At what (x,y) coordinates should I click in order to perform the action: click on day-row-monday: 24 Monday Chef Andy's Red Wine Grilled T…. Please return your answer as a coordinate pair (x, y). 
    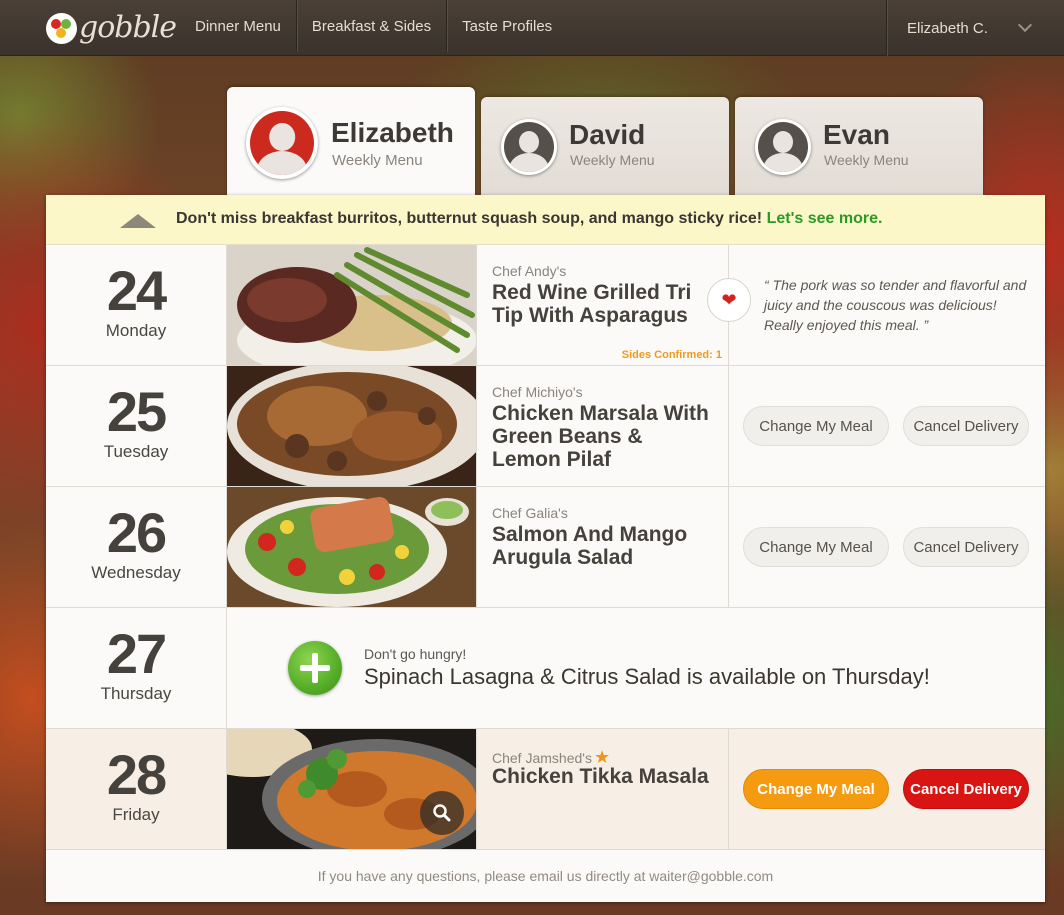
    Looking at the image, I should click on (545, 305).